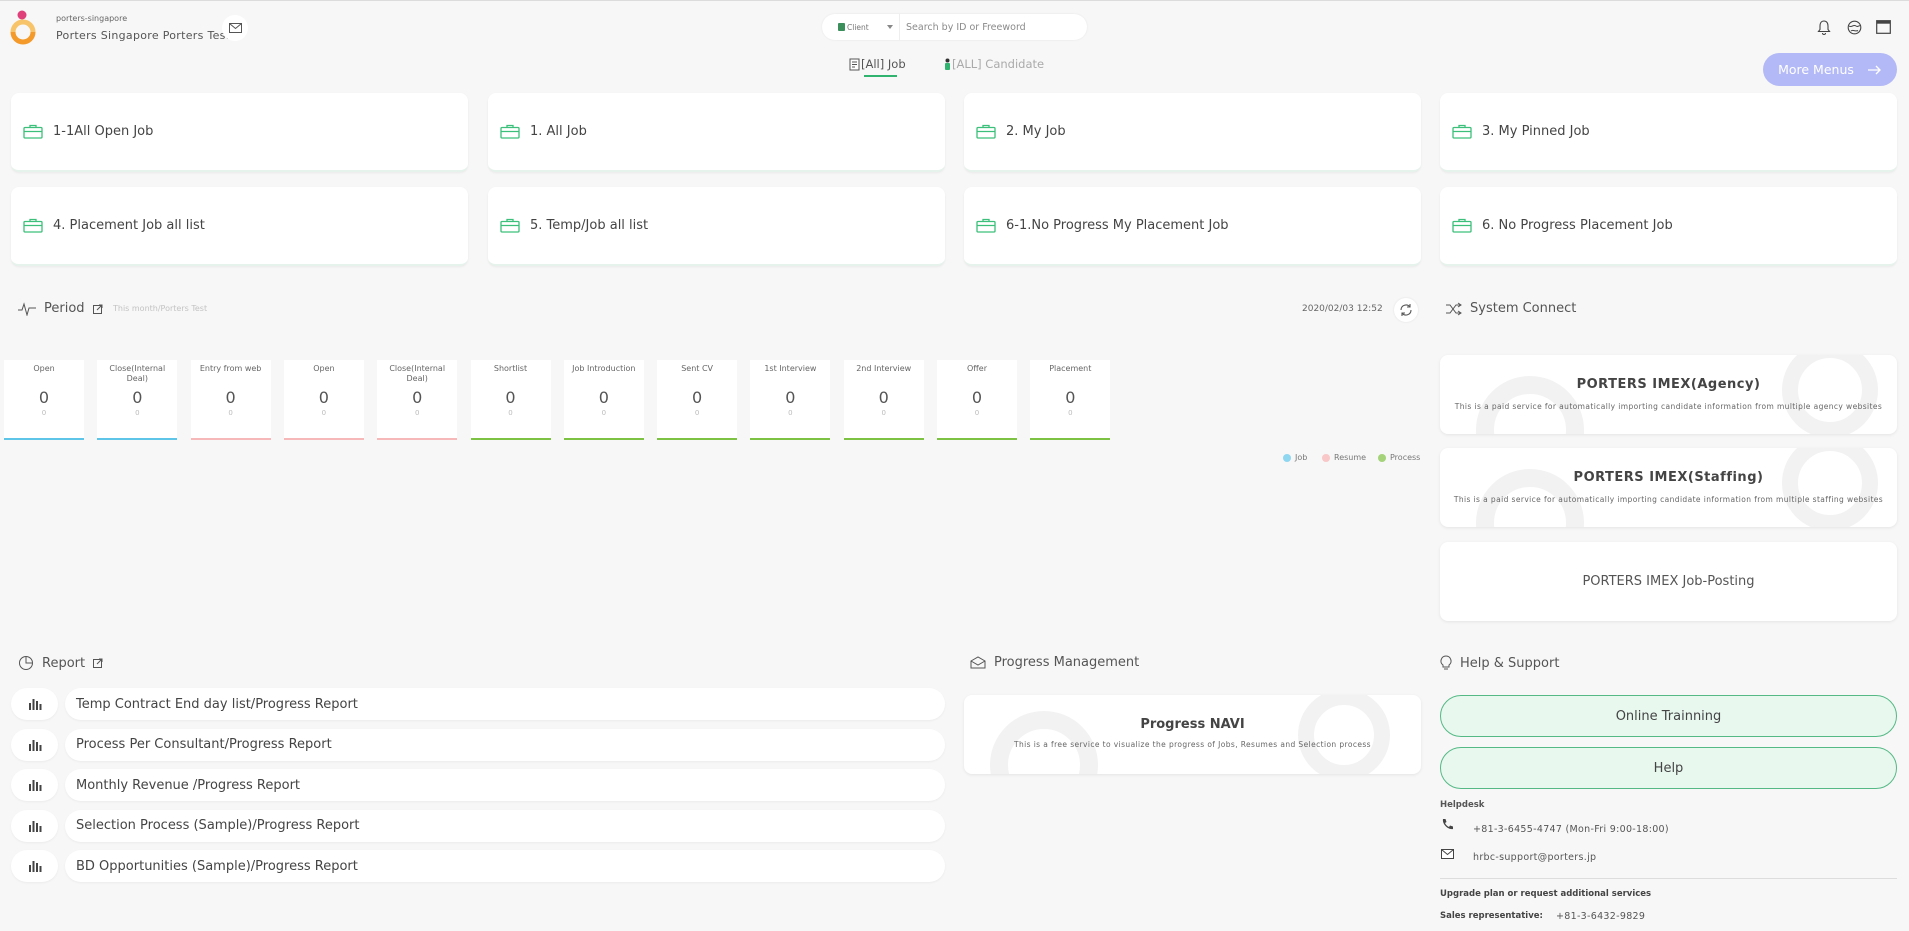 The image size is (1909, 931). Describe the element at coordinates (790, 400) in the screenshot. I see `period-stat-card: 1st Interview 0 0` at that location.